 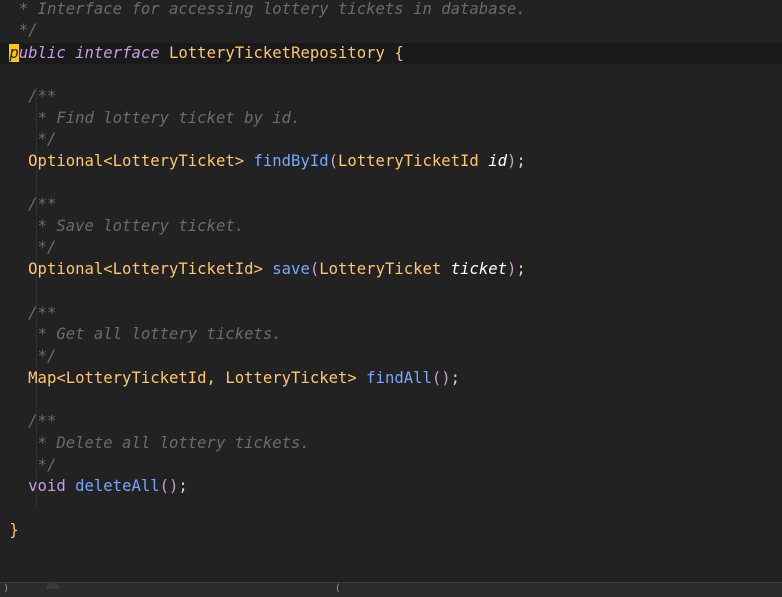 What do you see at coordinates (291, 161) in the screenshot?
I see `method-name: findById` at bounding box center [291, 161].